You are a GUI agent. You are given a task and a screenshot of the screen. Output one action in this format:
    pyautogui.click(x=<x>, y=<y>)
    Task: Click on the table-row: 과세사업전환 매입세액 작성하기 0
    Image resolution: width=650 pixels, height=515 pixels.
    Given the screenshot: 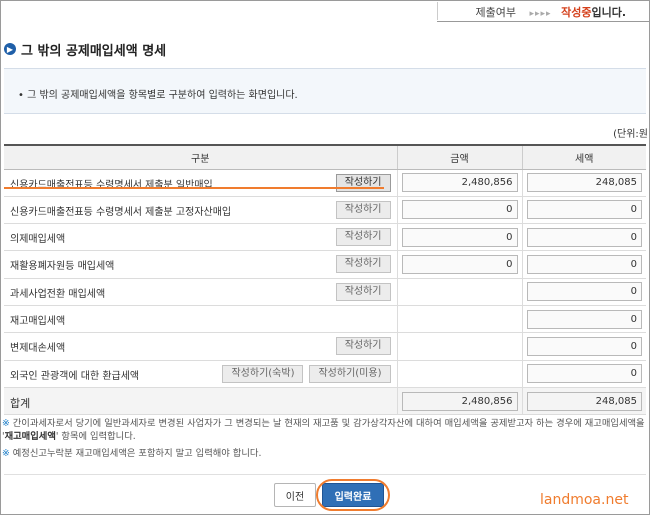 What is the action you would take?
    pyautogui.click(x=325, y=292)
    